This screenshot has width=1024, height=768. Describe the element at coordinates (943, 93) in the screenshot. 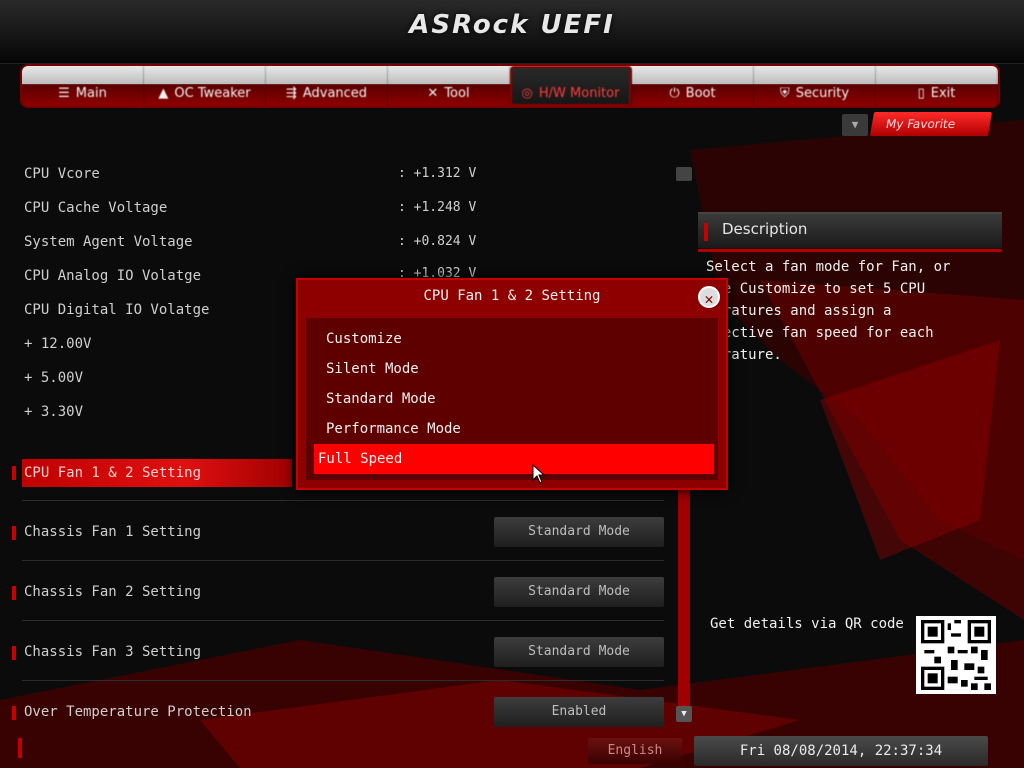

I see `tab-label: Exit` at that location.